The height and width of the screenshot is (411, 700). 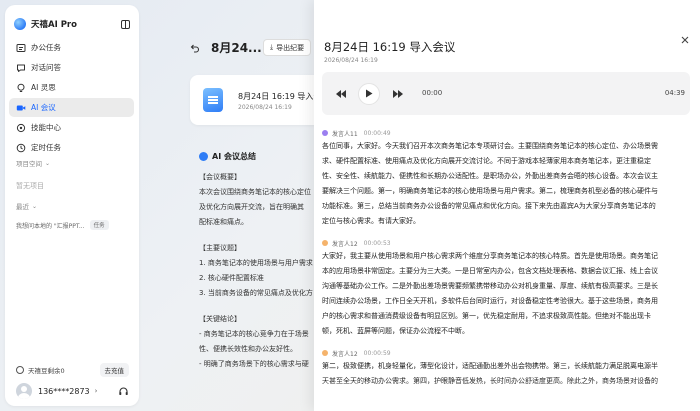 What do you see at coordinates (99, 225) in the screenshot?
I see `recent-item-badge: 任务` at bounding box center [99, 225].